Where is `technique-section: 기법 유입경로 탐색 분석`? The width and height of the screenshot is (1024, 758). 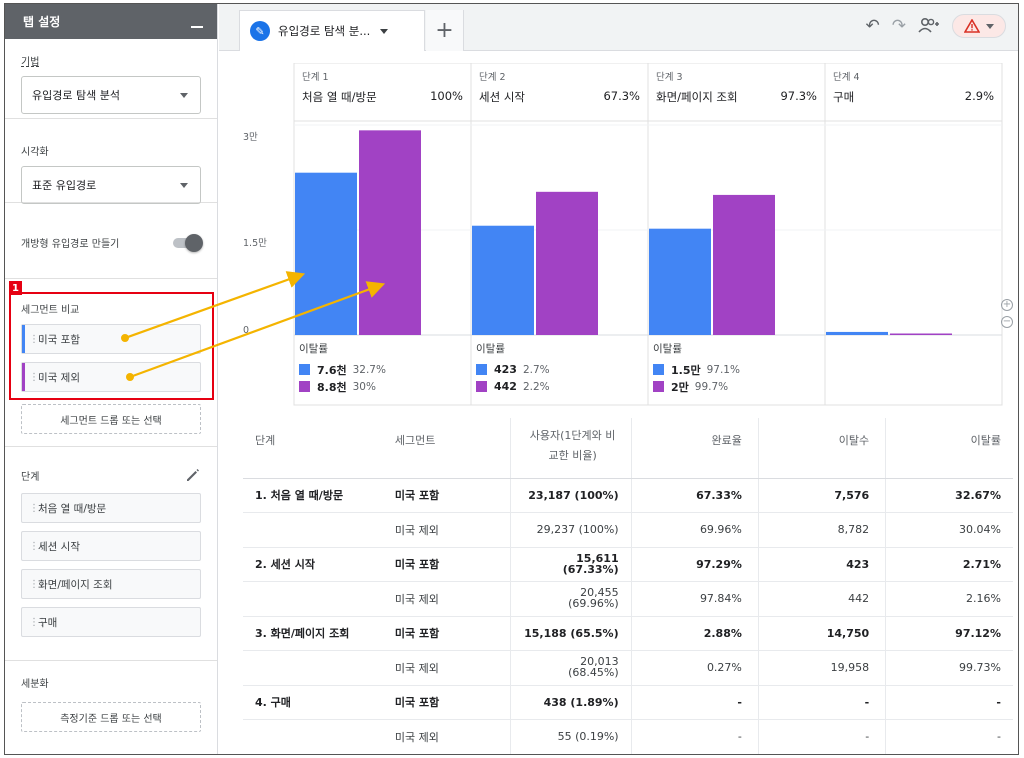 technique-section: 기법 유입경로 탐색 분석 is located at coordinates (111, 79).